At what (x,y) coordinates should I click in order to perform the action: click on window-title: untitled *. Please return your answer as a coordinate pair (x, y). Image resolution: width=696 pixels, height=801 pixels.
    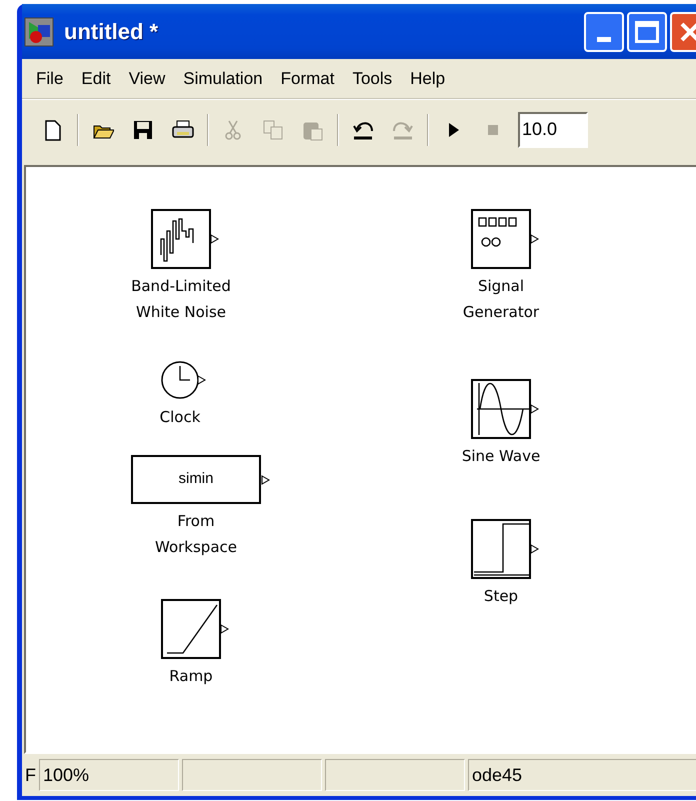
    Looking at the image, I should click on (111, 32).